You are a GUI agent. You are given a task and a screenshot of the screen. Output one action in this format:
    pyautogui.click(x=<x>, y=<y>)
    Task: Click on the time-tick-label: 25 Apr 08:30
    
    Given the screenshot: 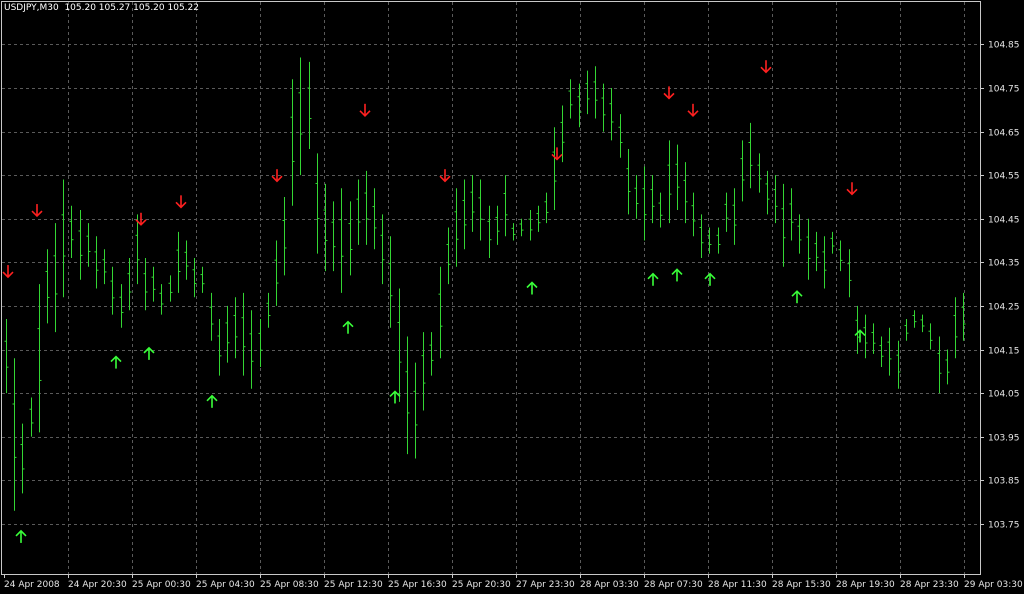 What is the action you would take?
    pyautogui.click(x=289, y=585)
    